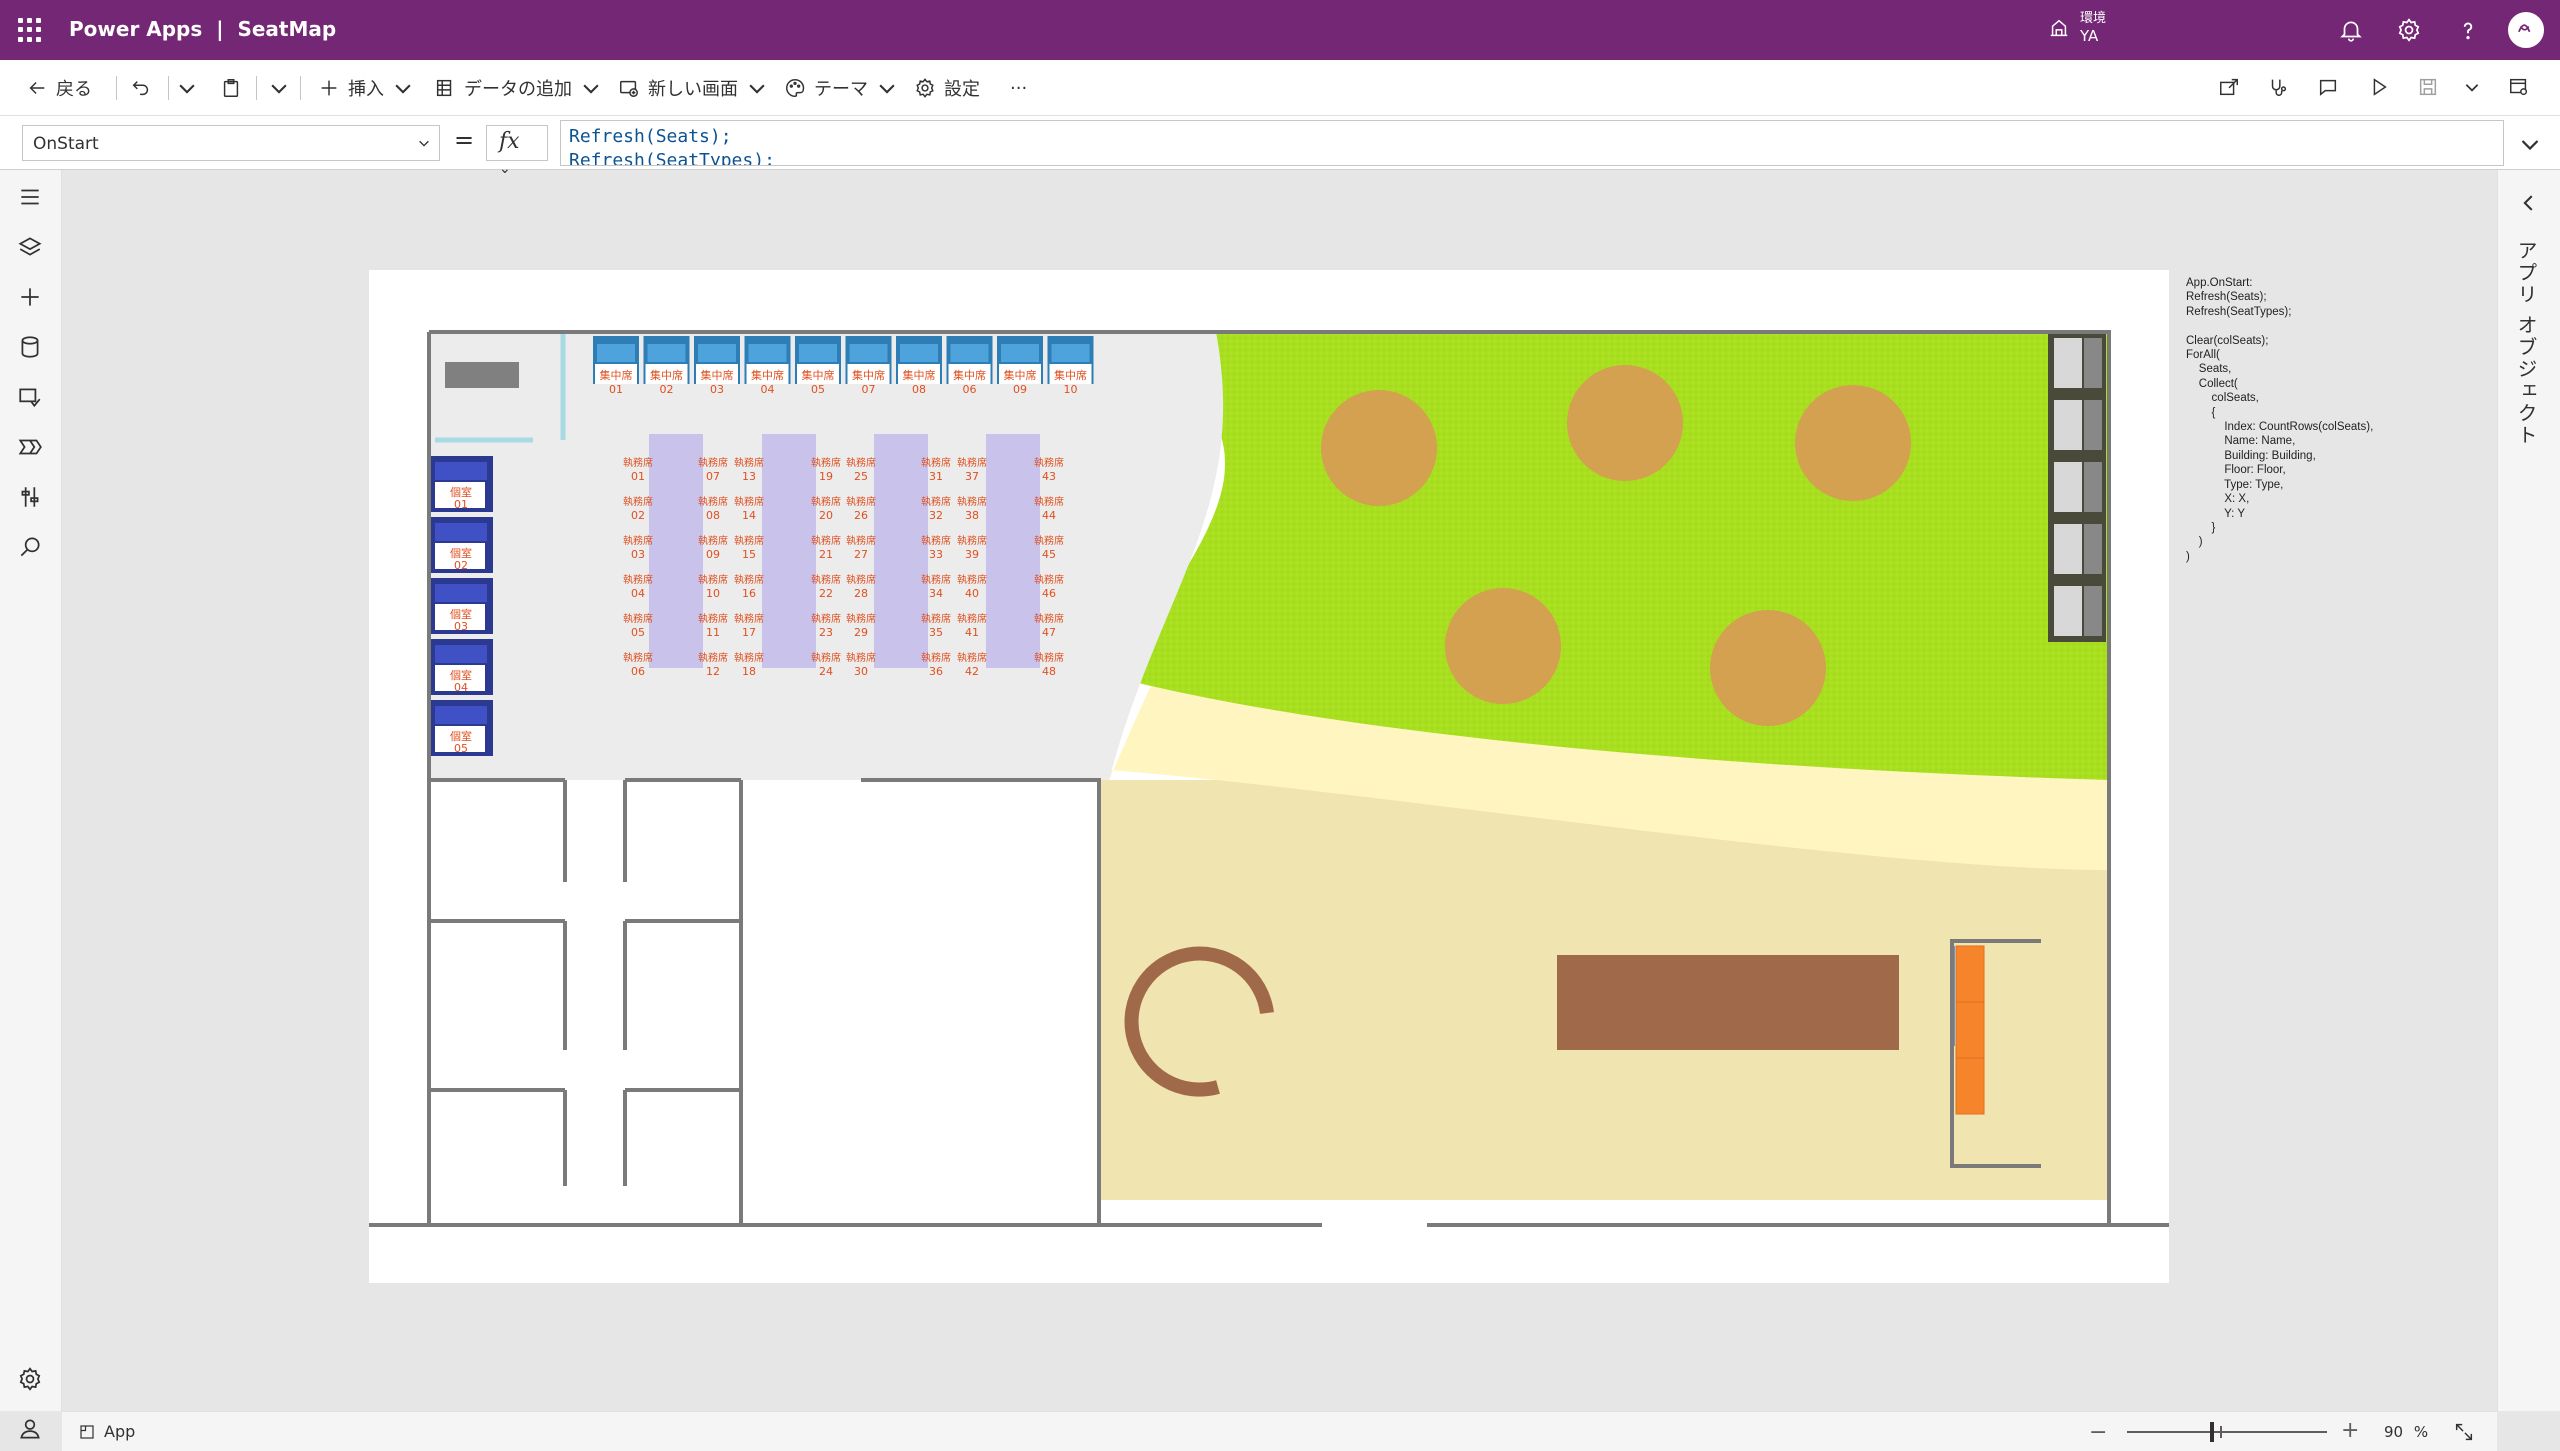  Describe the element at coordinates (1049, 593) in the screenshot. I see `seat-number: 46` at that location.